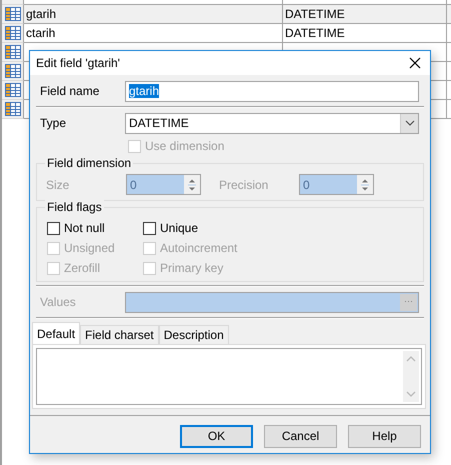  What do you see at coordinates (54, 123) in the screenshot?
I see `field-label: Type` at bounding box center [54, 123].